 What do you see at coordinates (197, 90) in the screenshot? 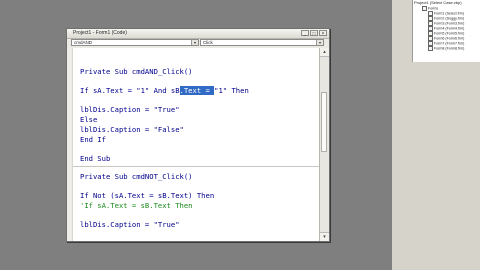
I see `selected-text: .Text =` at bounding box center [197, 90].